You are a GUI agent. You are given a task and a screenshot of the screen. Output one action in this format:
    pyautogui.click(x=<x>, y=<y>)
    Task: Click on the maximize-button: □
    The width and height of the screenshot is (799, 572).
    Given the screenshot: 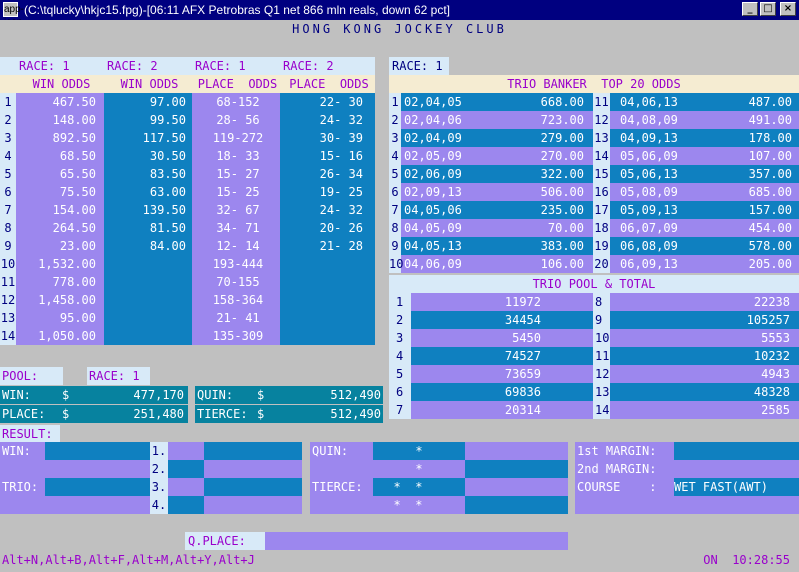 What is the action you would take?
    pyautogui.click(x=768, y=9)
    